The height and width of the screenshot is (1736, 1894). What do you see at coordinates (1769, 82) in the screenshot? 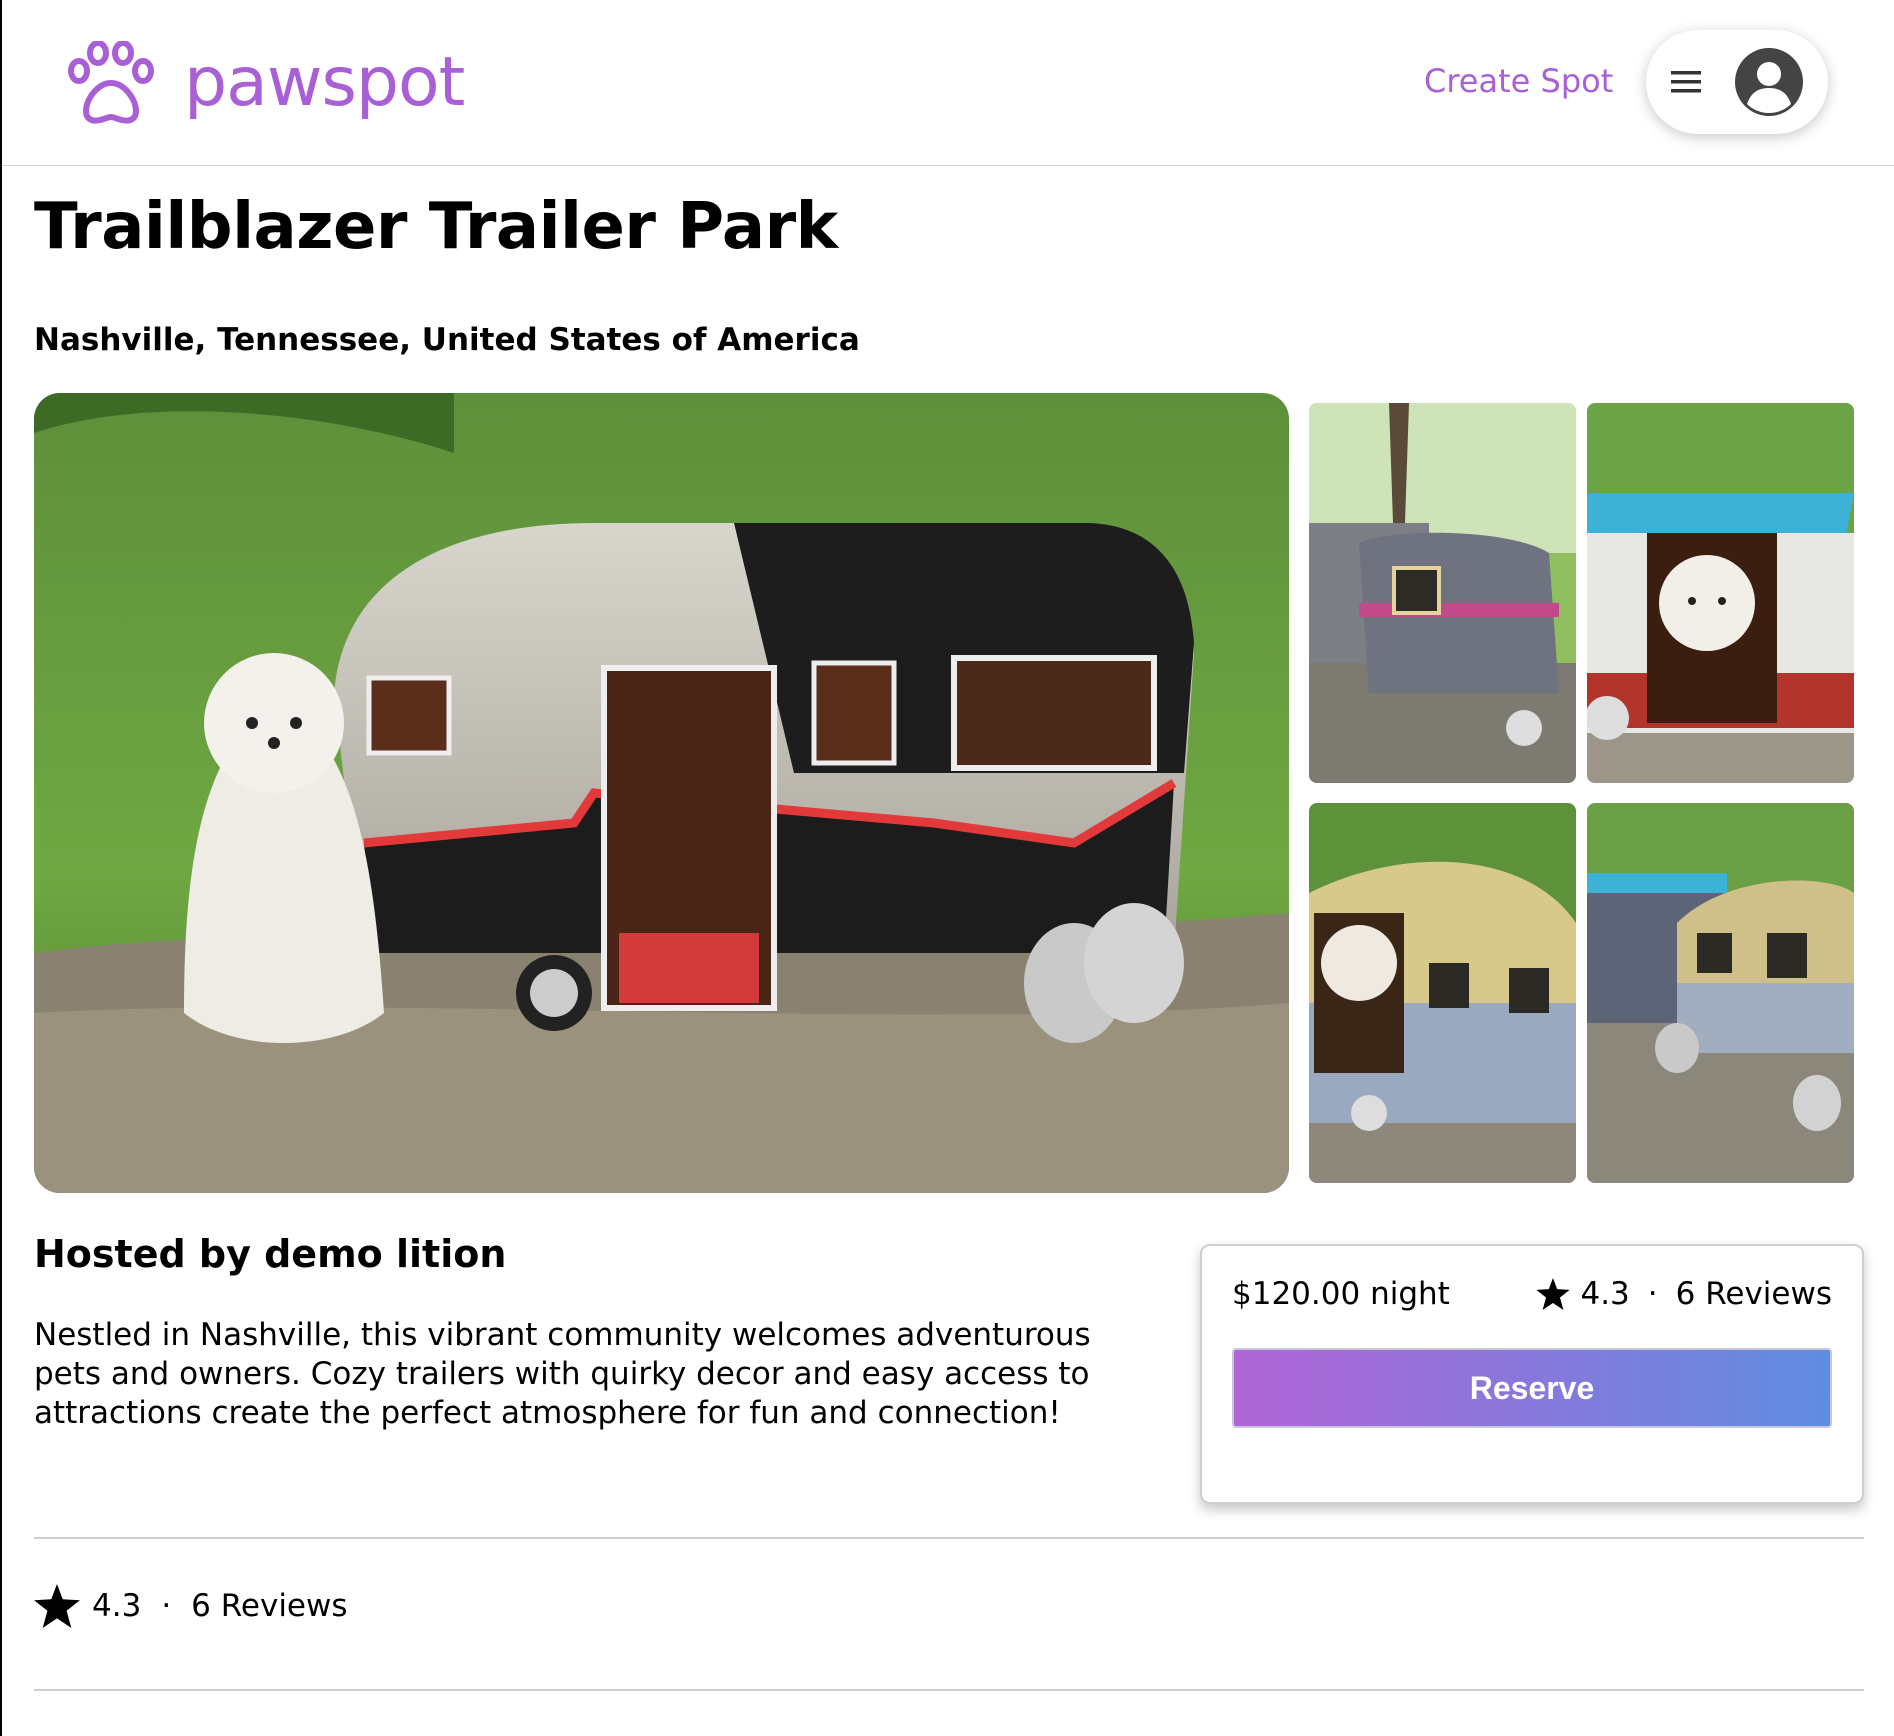
I see `user-avatar-icon` at bounding box center [1769, 82].